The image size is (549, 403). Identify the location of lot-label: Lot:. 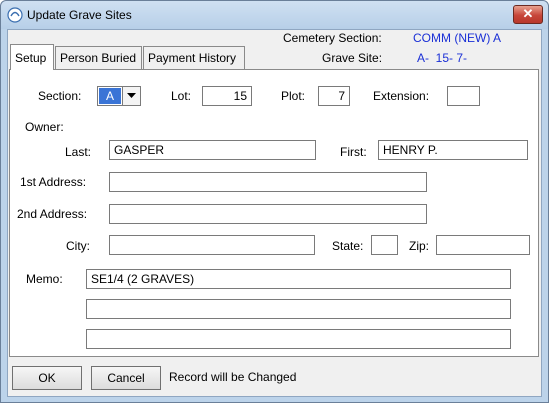
(181, 96).